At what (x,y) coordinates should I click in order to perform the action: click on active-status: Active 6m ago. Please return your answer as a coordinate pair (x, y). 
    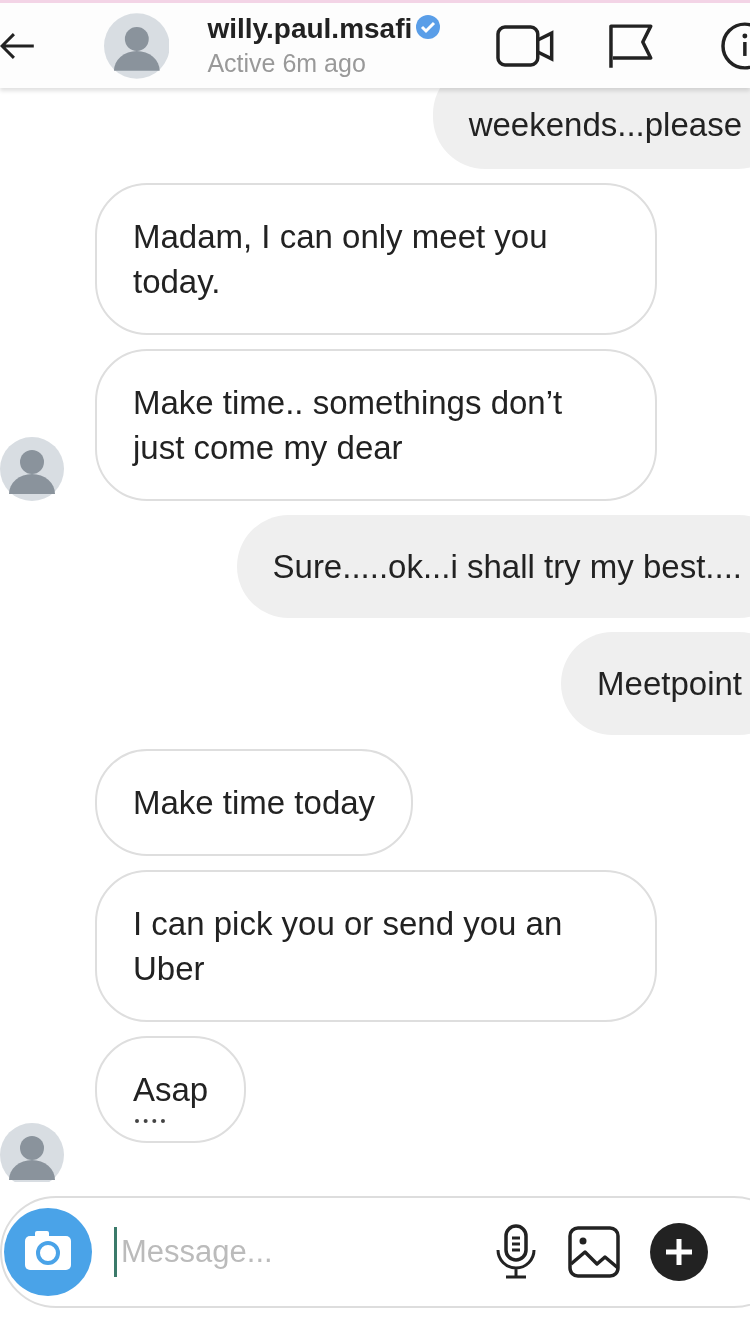
    Looking at the image, I should click on (287, 63).